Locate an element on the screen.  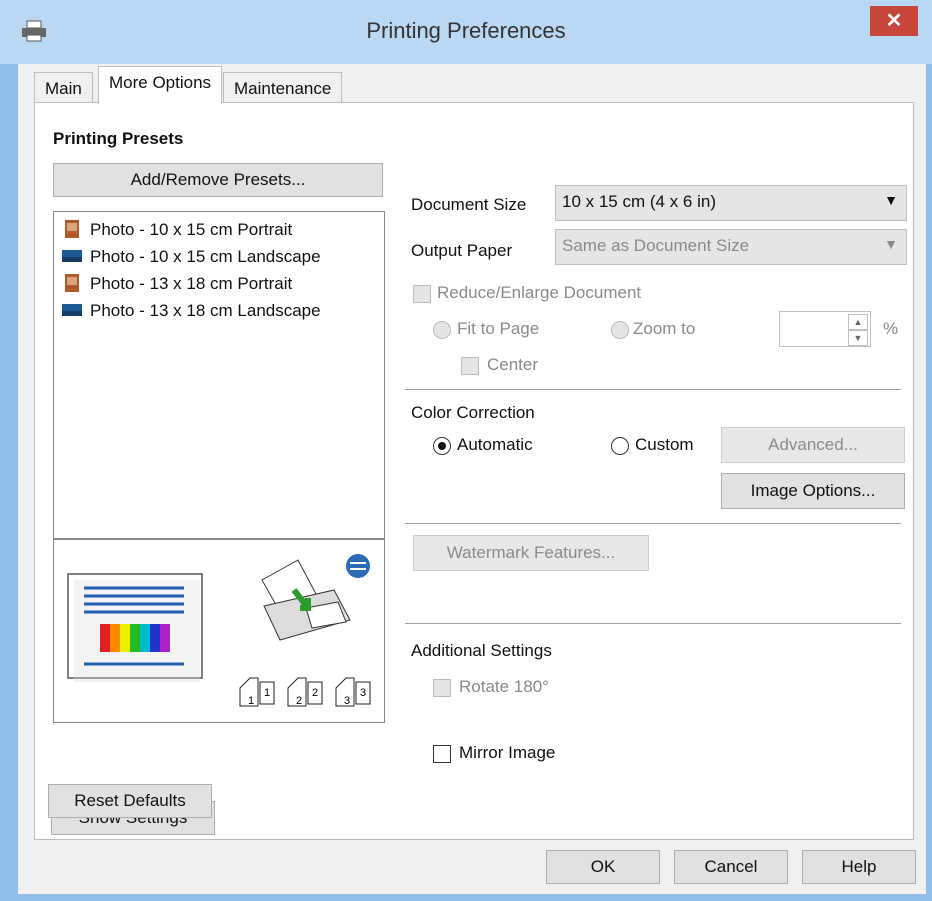
ok-button: OK is located at coordinates (603, 867).